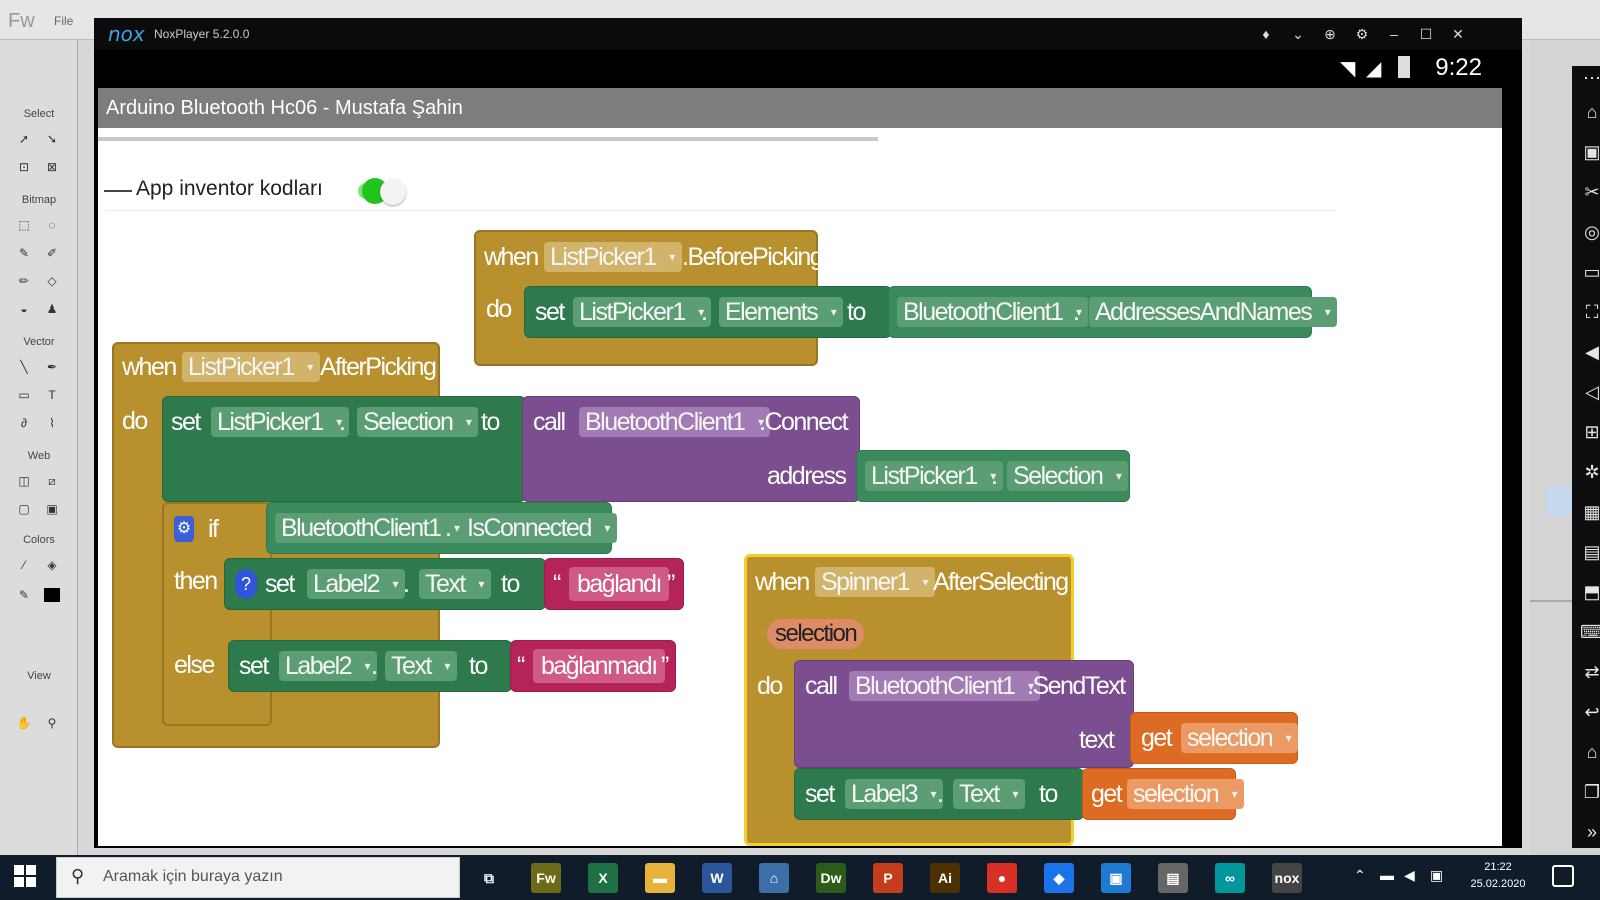  I want to click on taskbar-search-box: ⚲ Aramak için buraya yazın, so click(258, 877).